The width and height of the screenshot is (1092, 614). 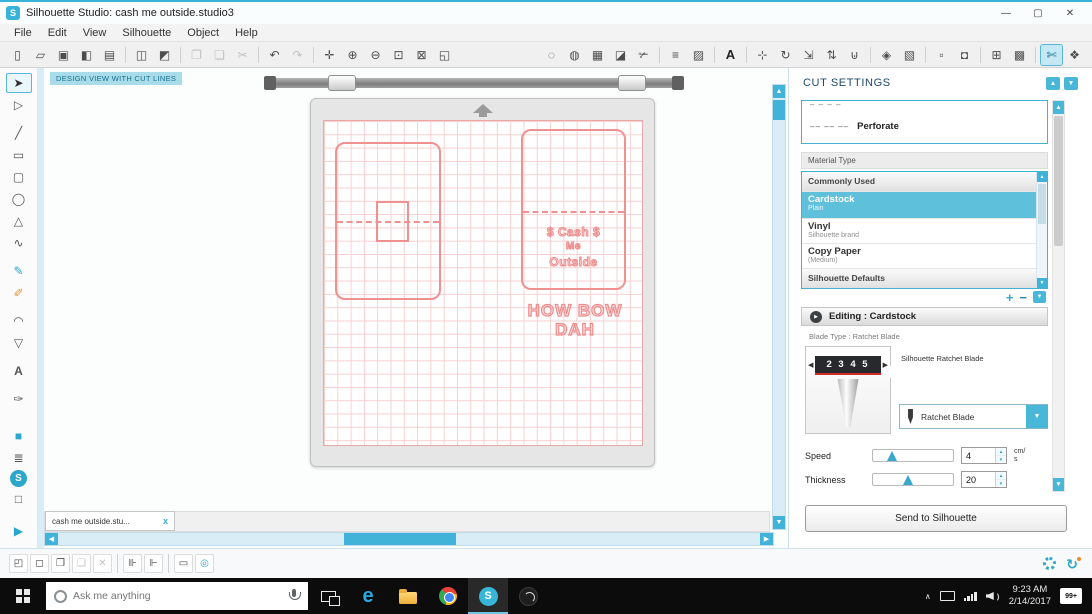 I want to click on taskbar-clock: 9:23 AM 2/14/2017, so click(x=1030, y=596).